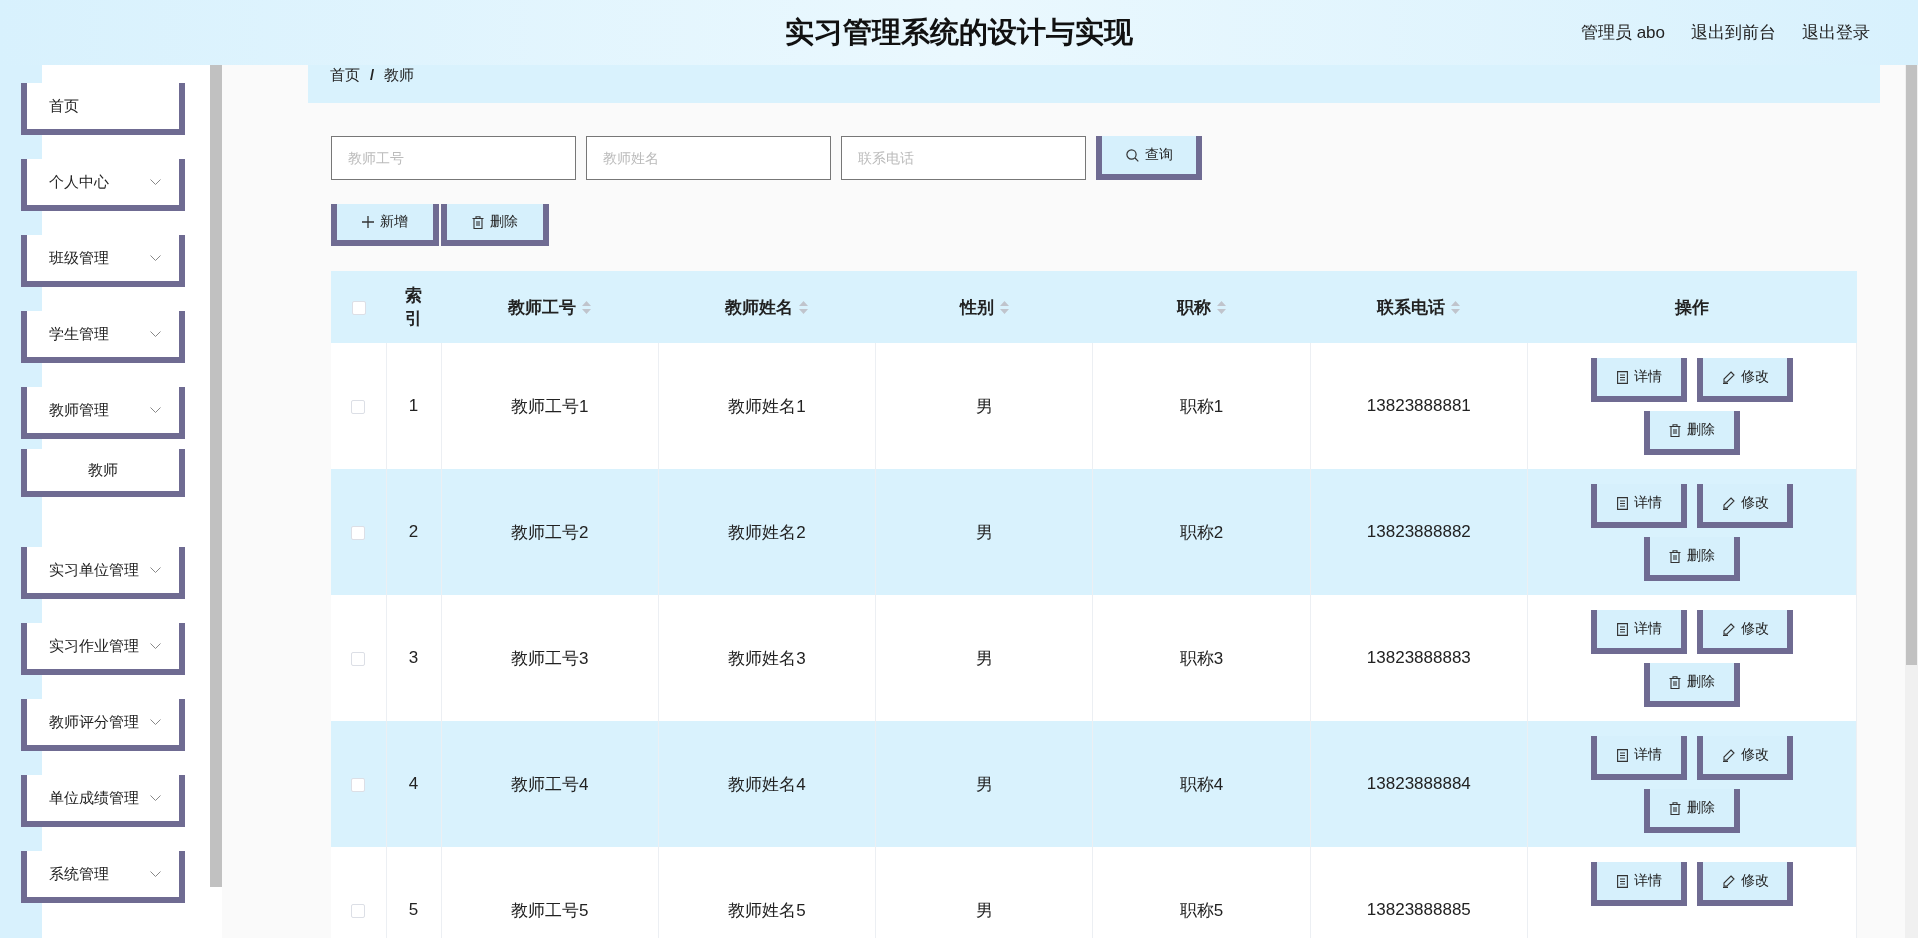 Image resolution: width=1918 pixels, height=938 pixels. Describe the element at coordinates (399, 74) in the screenshot. I see `breadcrumb-item: 教师` at that location.